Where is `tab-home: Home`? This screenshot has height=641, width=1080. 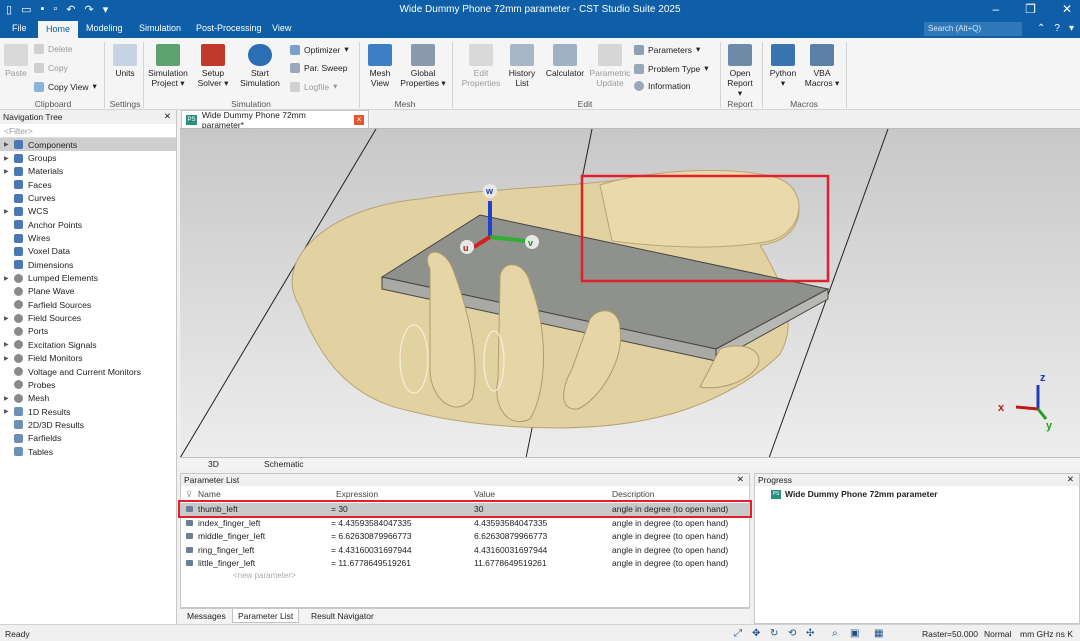 tab-home: Home is located at coordinates (58, 29).